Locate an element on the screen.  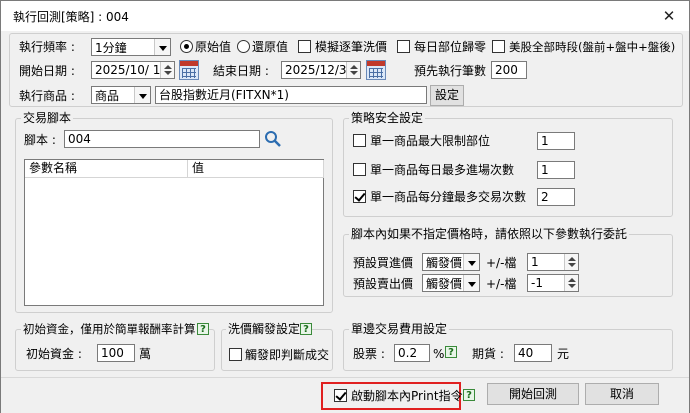
daily-entry-field: 1 is located at coordinates (556, 170).